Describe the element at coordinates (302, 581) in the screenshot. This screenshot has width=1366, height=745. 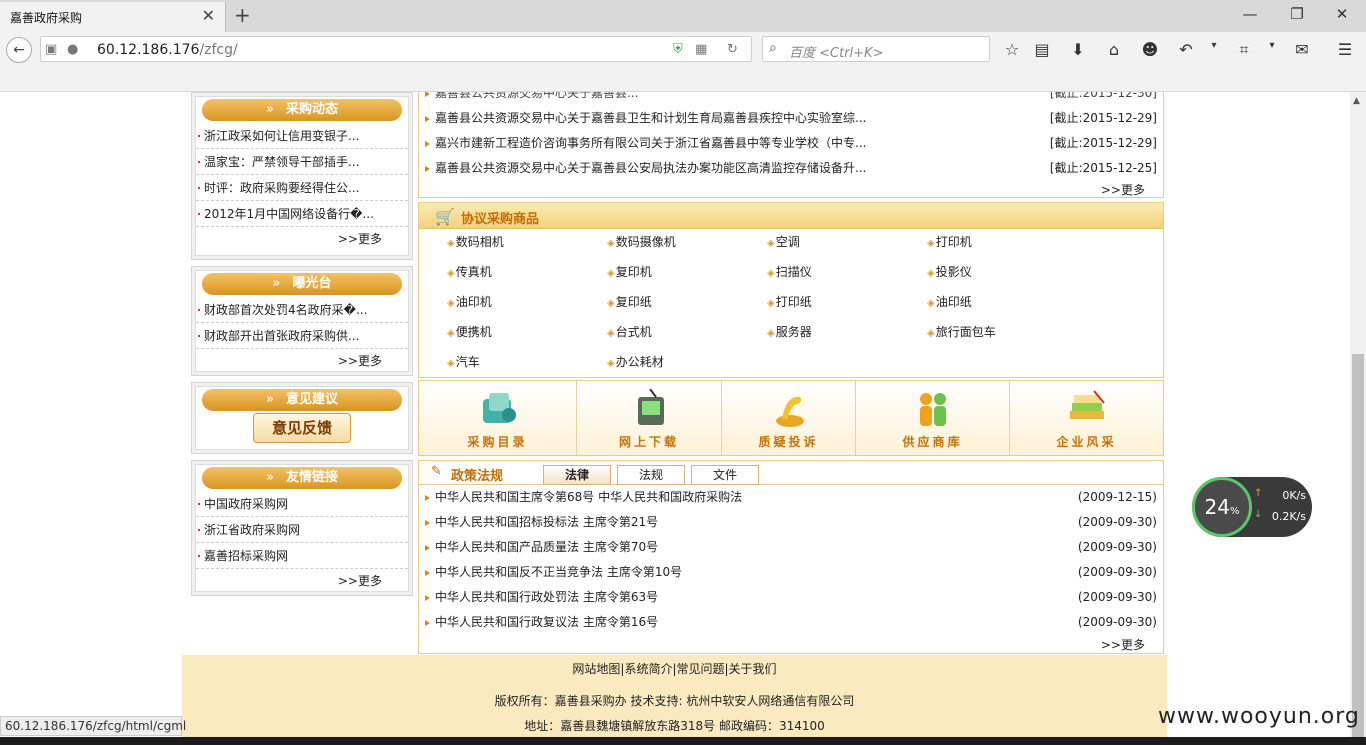
I see `links-more: >>更多` at that location.